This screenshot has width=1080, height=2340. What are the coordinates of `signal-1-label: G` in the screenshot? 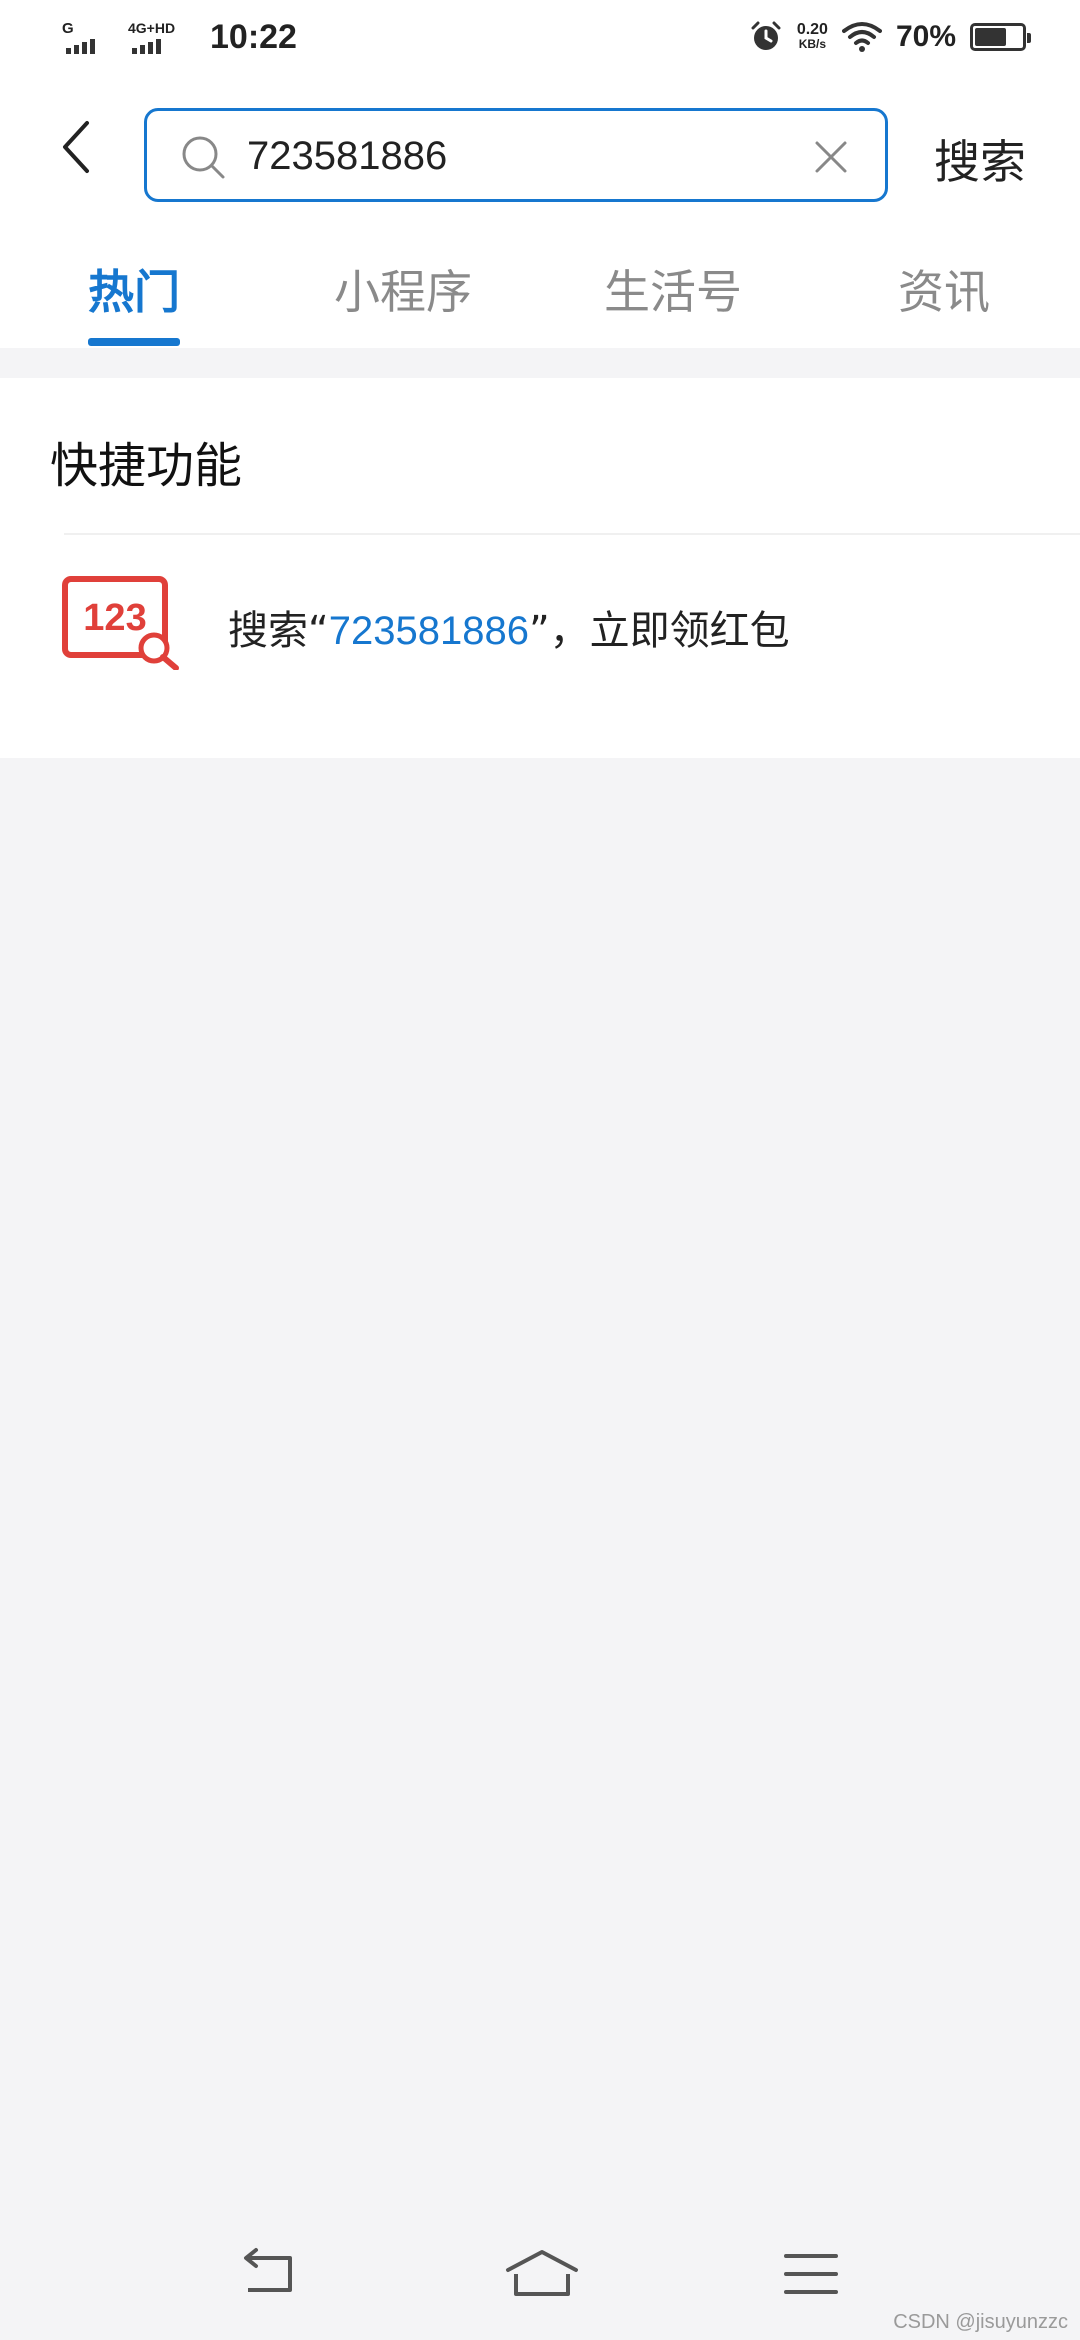 It's located at (68, 28).